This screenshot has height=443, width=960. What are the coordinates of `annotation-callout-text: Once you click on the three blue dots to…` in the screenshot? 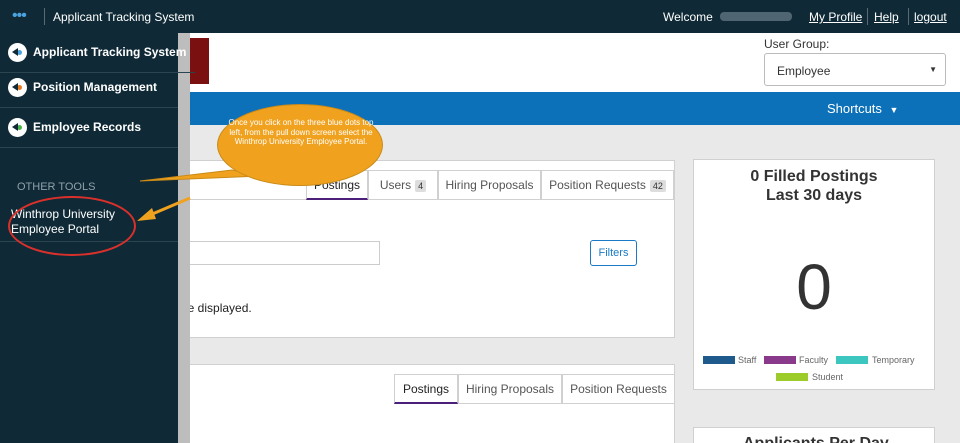 It's located at (301, 132).